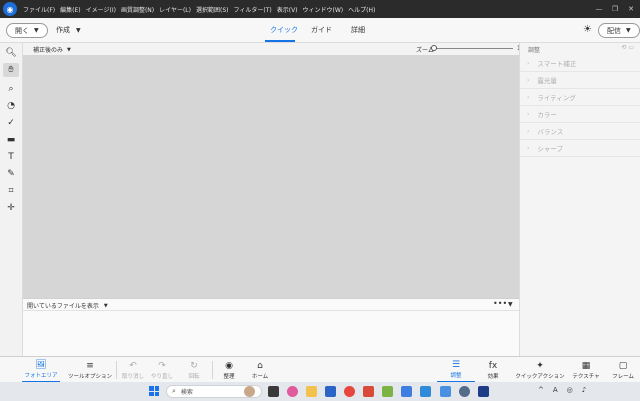 This screenshot has width=640, height=401. Describe the element at coordinates (90, 376) in the screenshot. I see `tool-options-label: ツールオプション` at that location.